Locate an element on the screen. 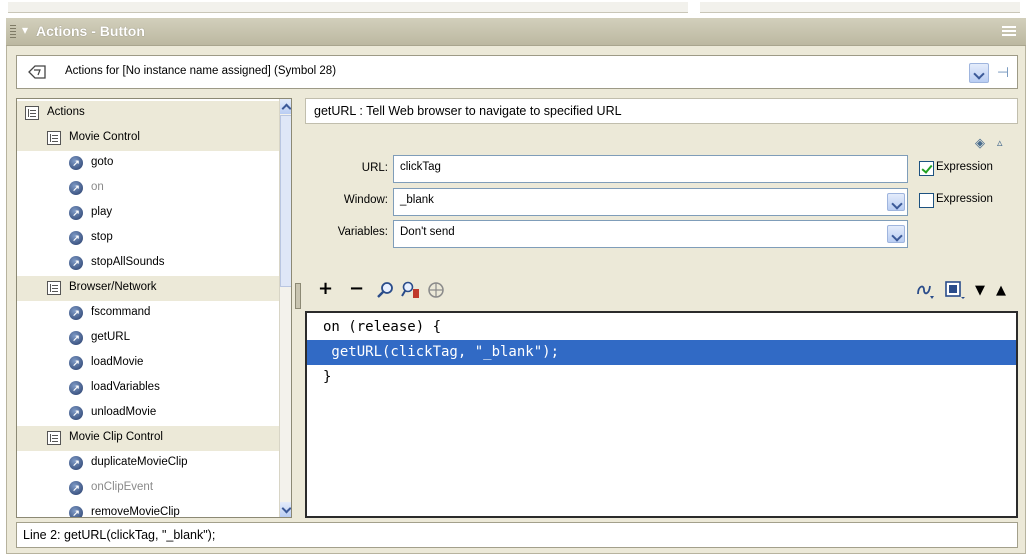 Image resolution: width=1029 pixels, height=556 pixels. window-expression-checkbox is located at coordinates (926, 200).